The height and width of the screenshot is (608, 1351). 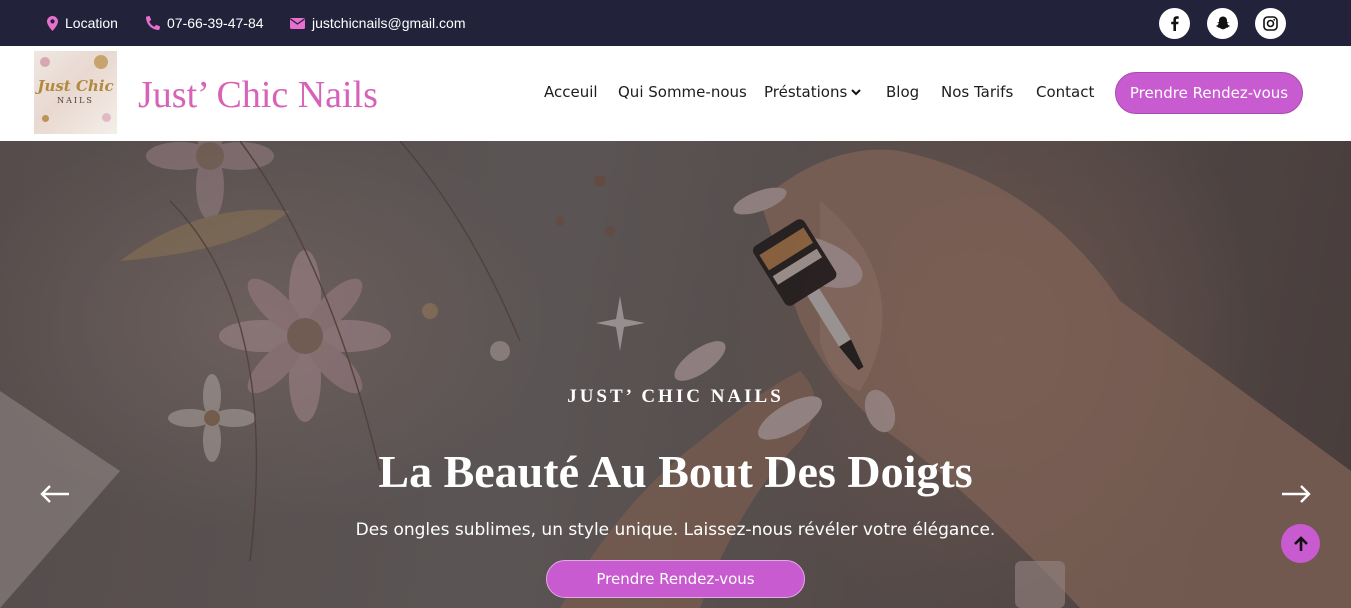 I want to click on location-link: Location, so click(x=82, y=23).